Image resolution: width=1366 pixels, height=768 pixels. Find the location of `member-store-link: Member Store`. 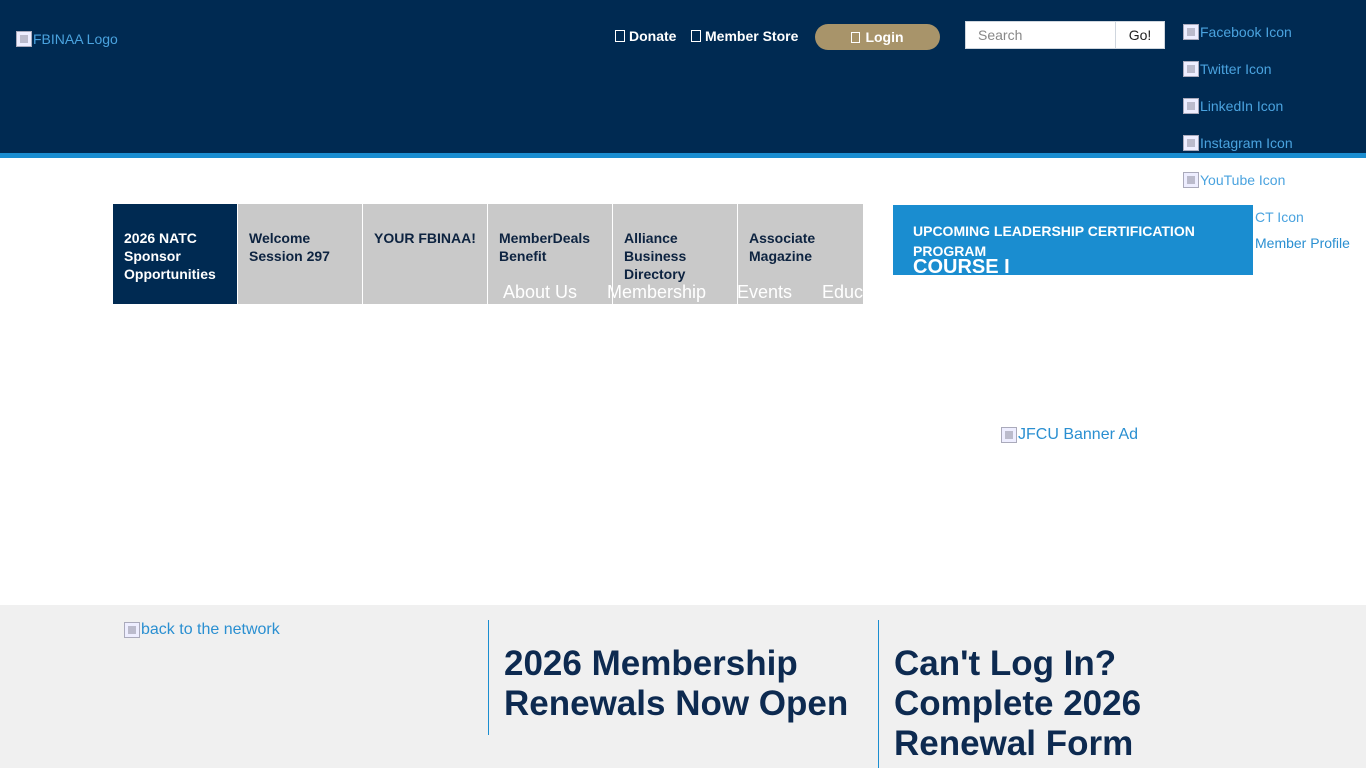

member-store-link: Member Store is located at coordinates (744, 36).